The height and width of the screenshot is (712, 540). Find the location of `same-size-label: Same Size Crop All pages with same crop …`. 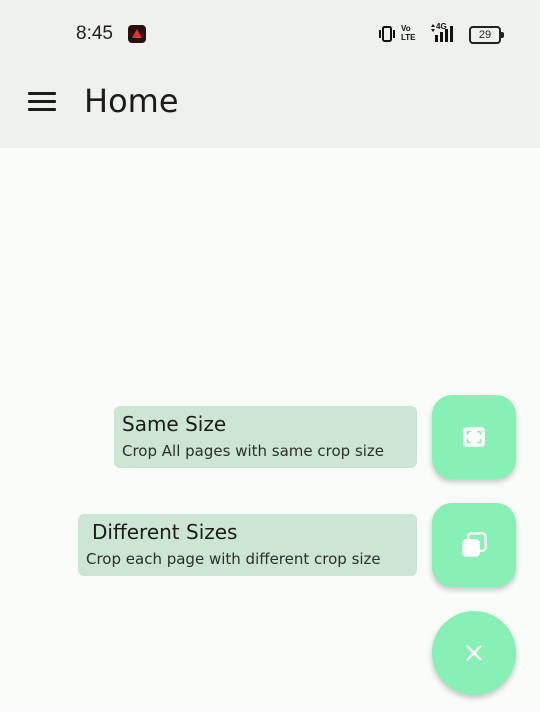

same-size-label: Same Size Crop All pages with same crop … is located at coordinates (265, 437).